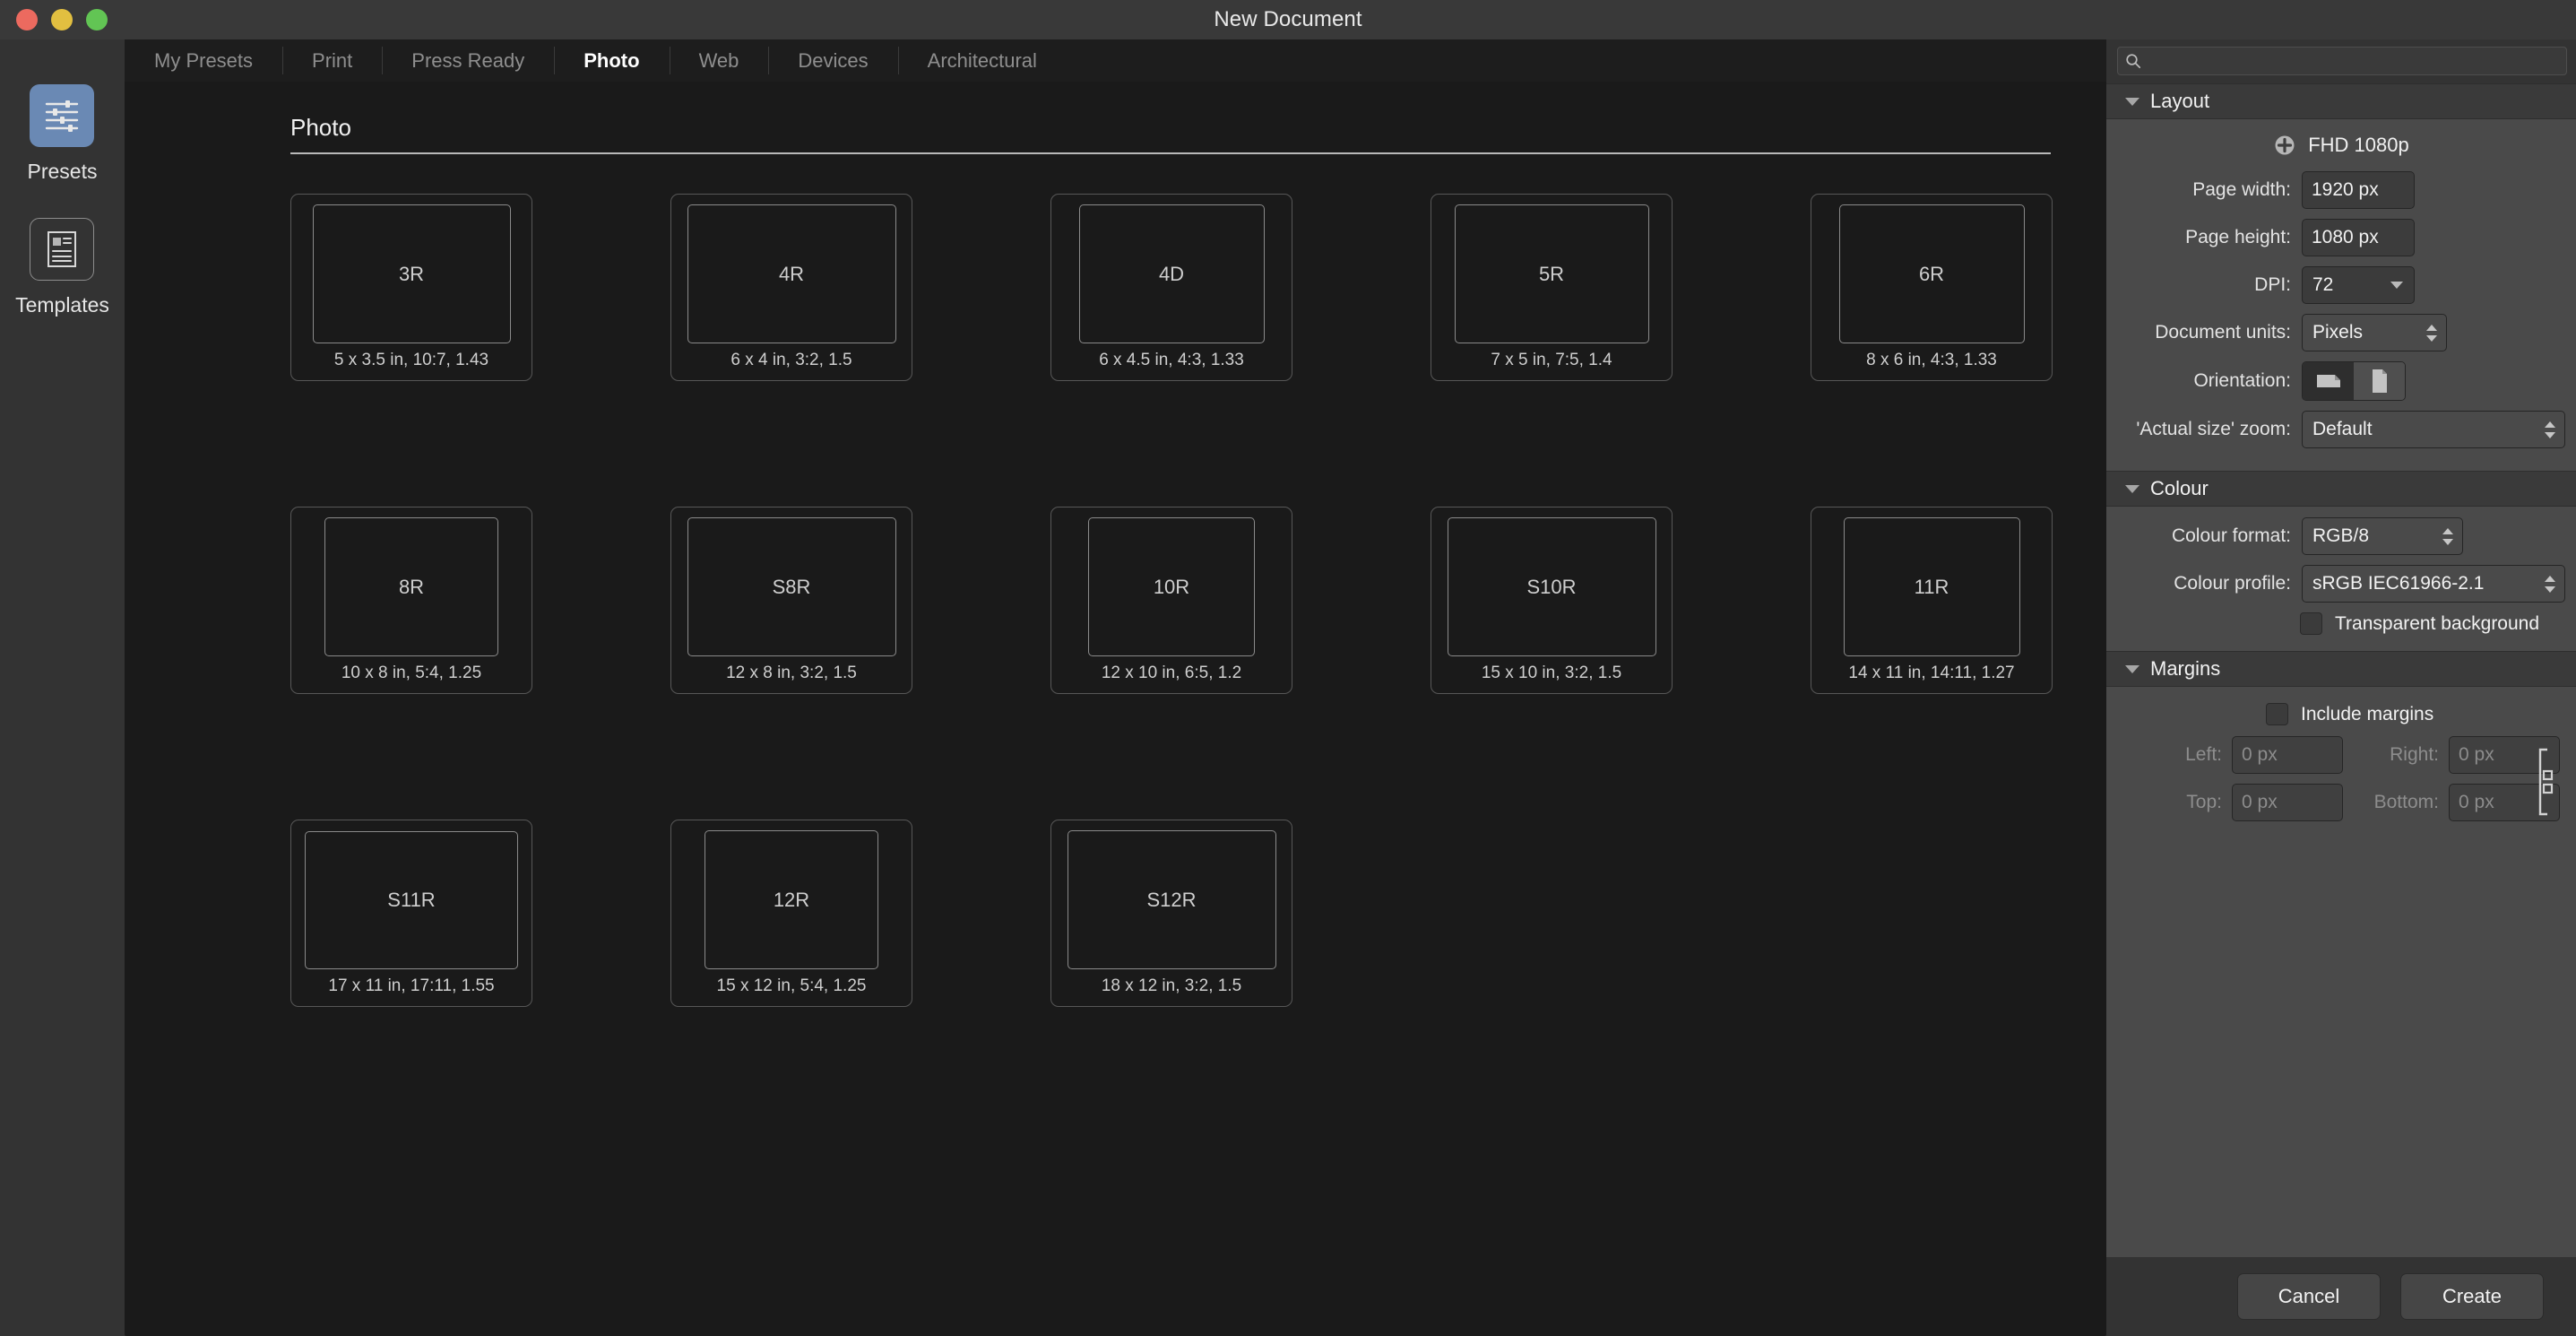 This screenshot has width=2576, height=1336. Describe the element at coordinates (1171, 587) in the screenshot. I see `preset-name: 10R` at that location.